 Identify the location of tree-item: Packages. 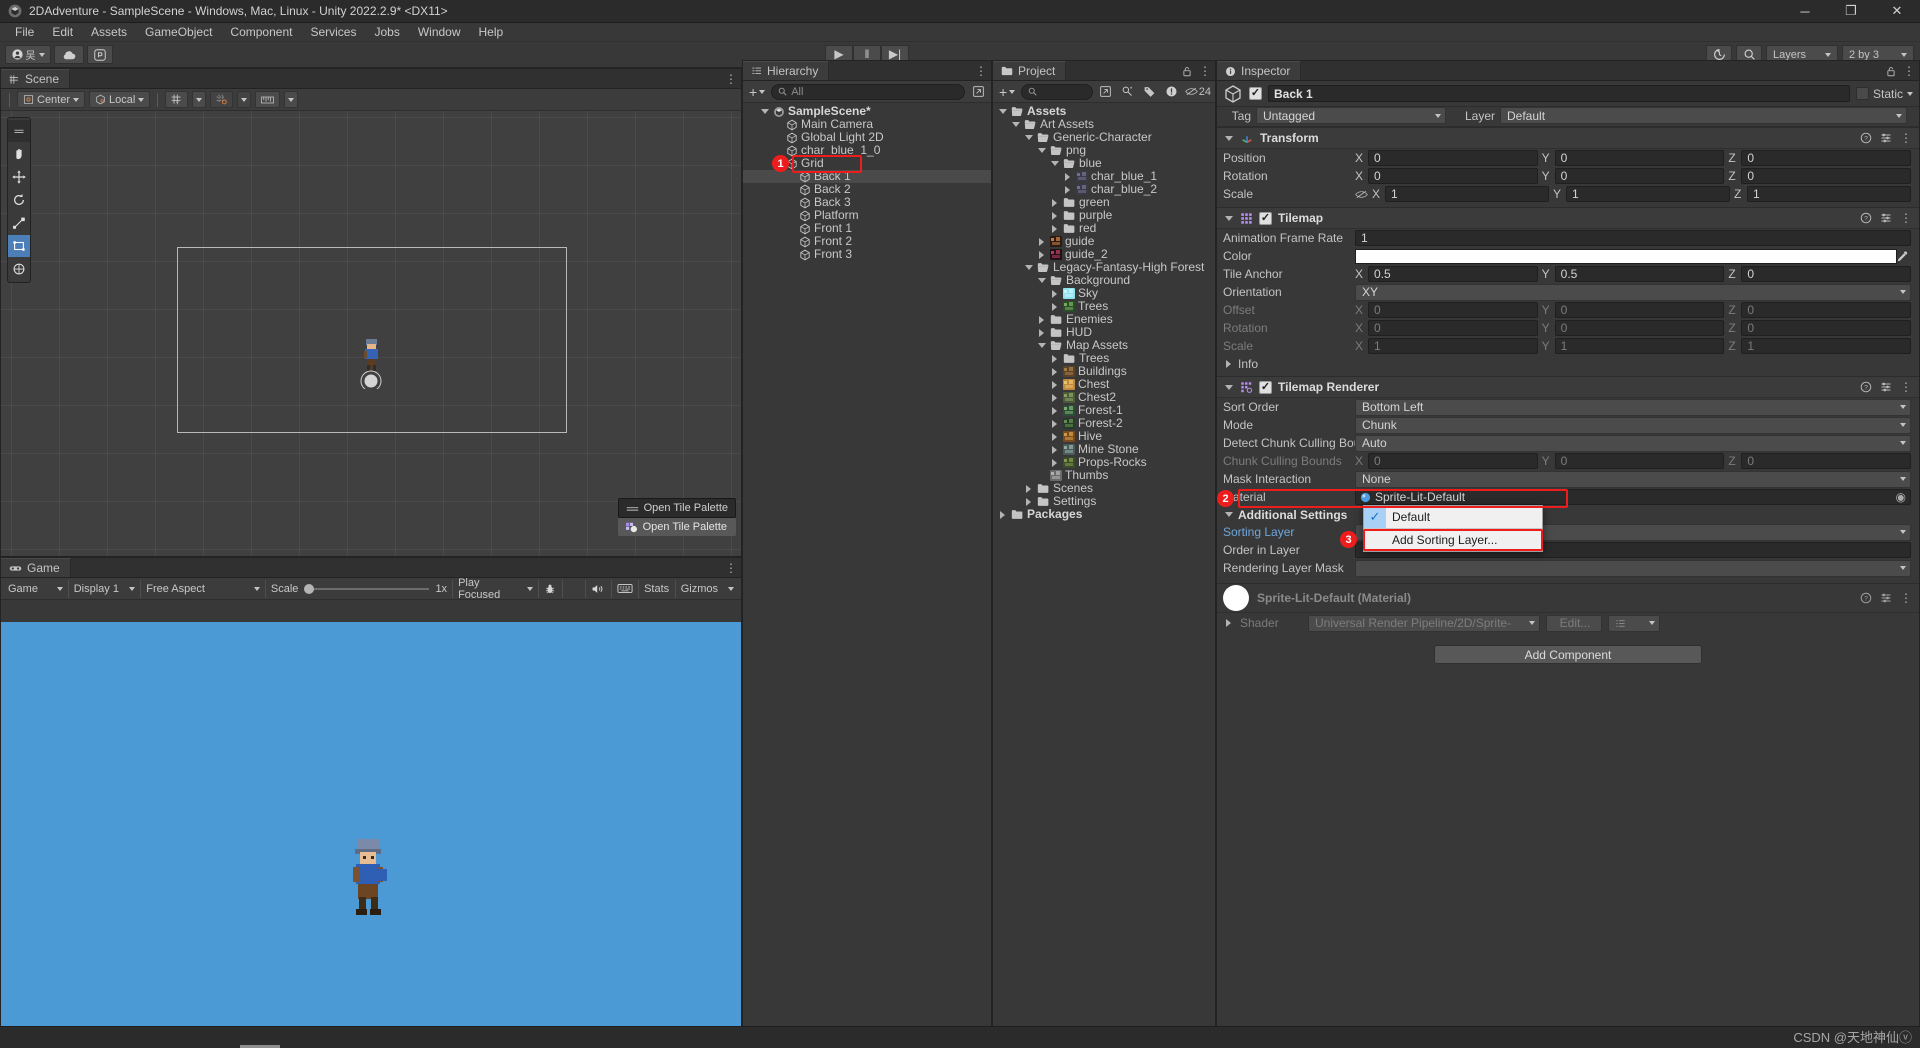
(1104, 514).